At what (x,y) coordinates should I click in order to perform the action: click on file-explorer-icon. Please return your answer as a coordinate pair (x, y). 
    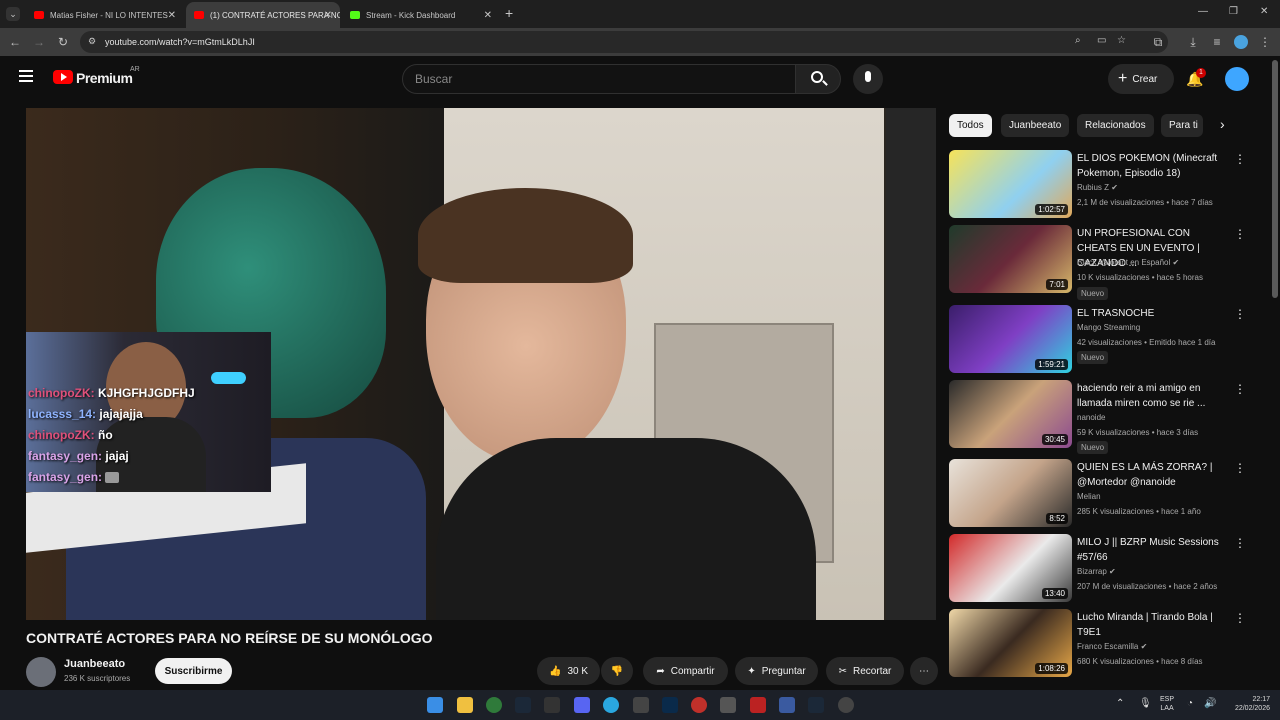
    Looking at the image, I should click on (465, 705).